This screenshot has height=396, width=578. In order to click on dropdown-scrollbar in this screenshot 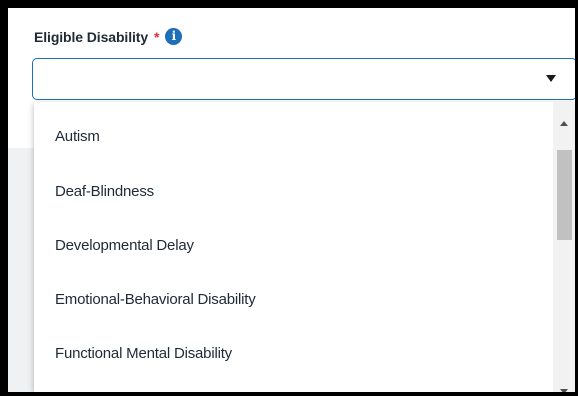, I will do `click(564, 247)`.